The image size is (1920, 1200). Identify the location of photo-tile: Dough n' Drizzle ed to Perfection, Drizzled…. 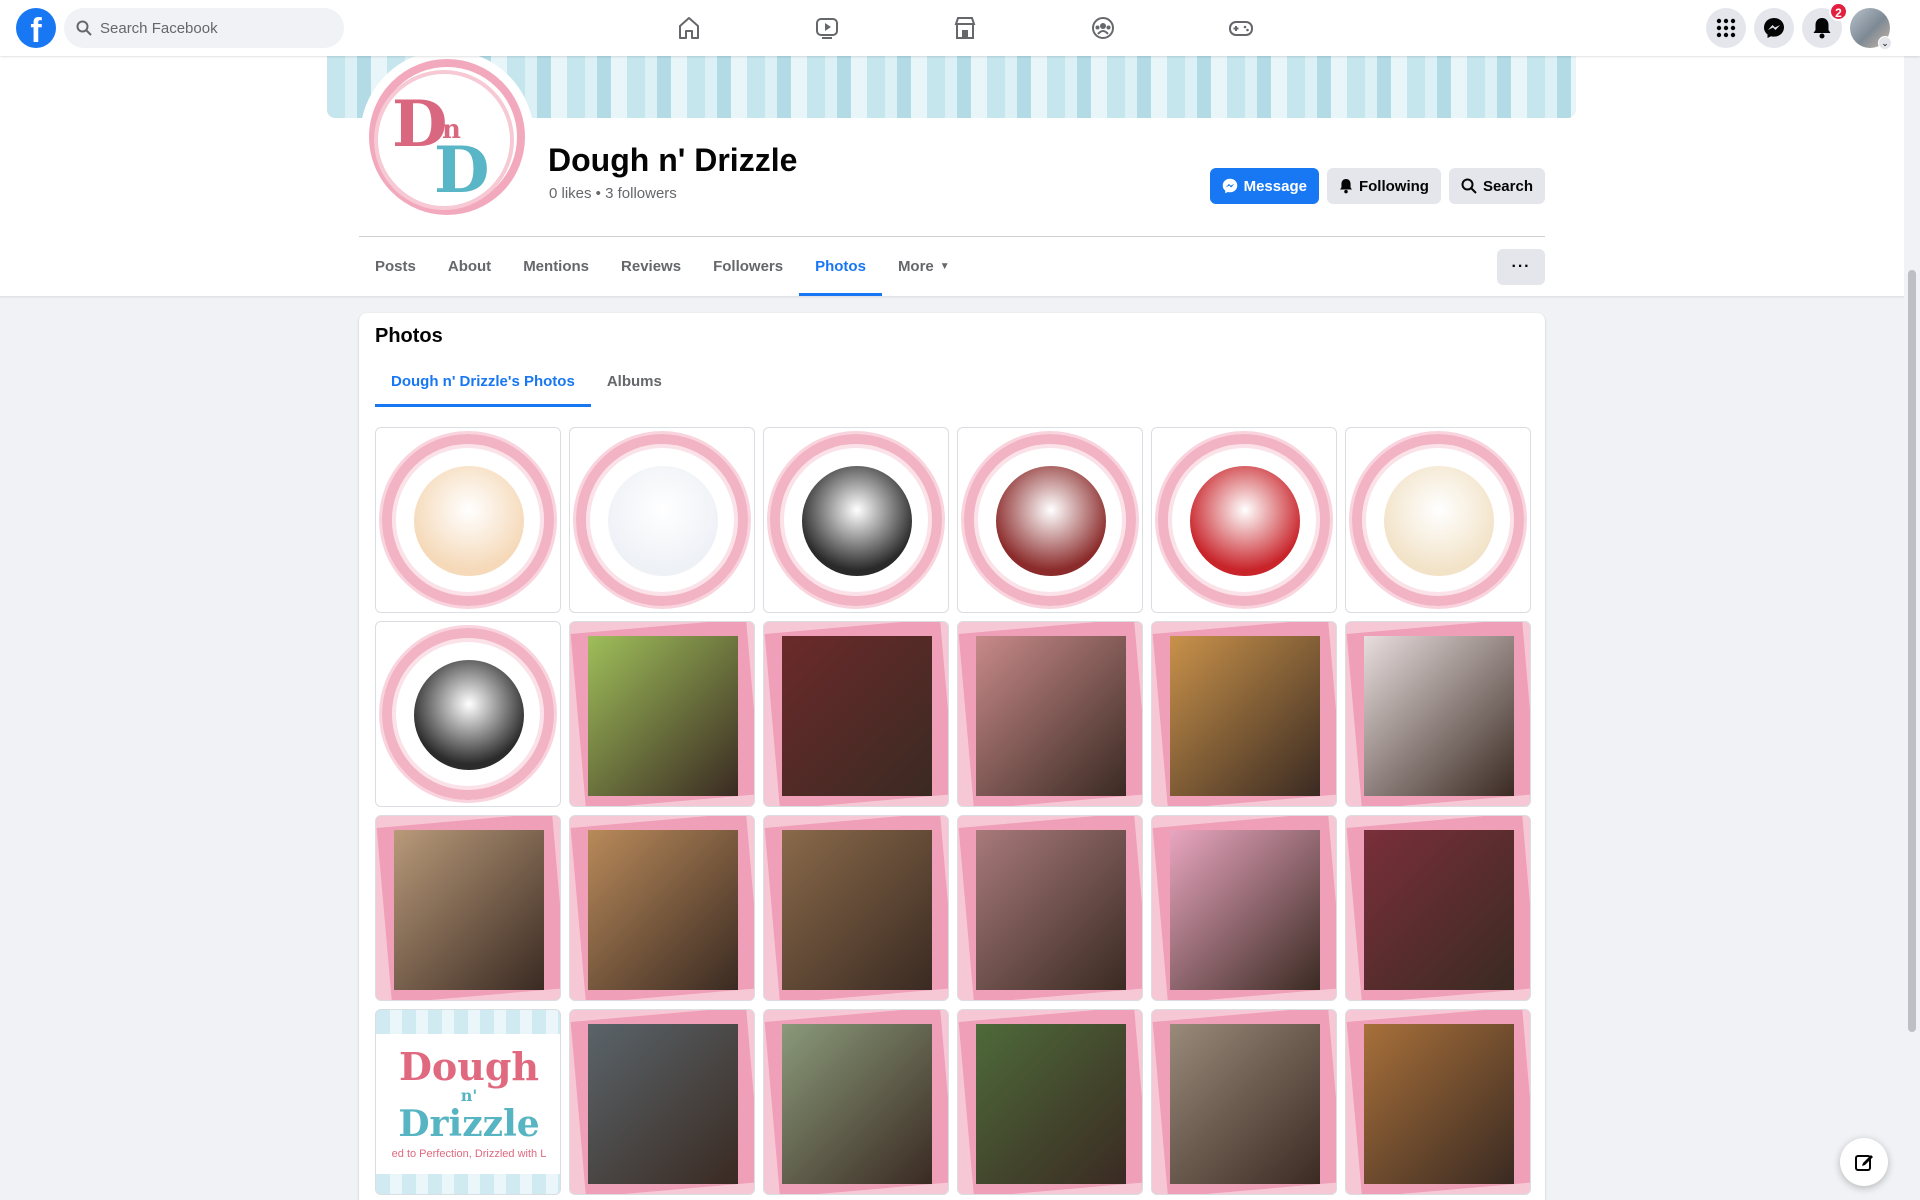
(468, 1102).